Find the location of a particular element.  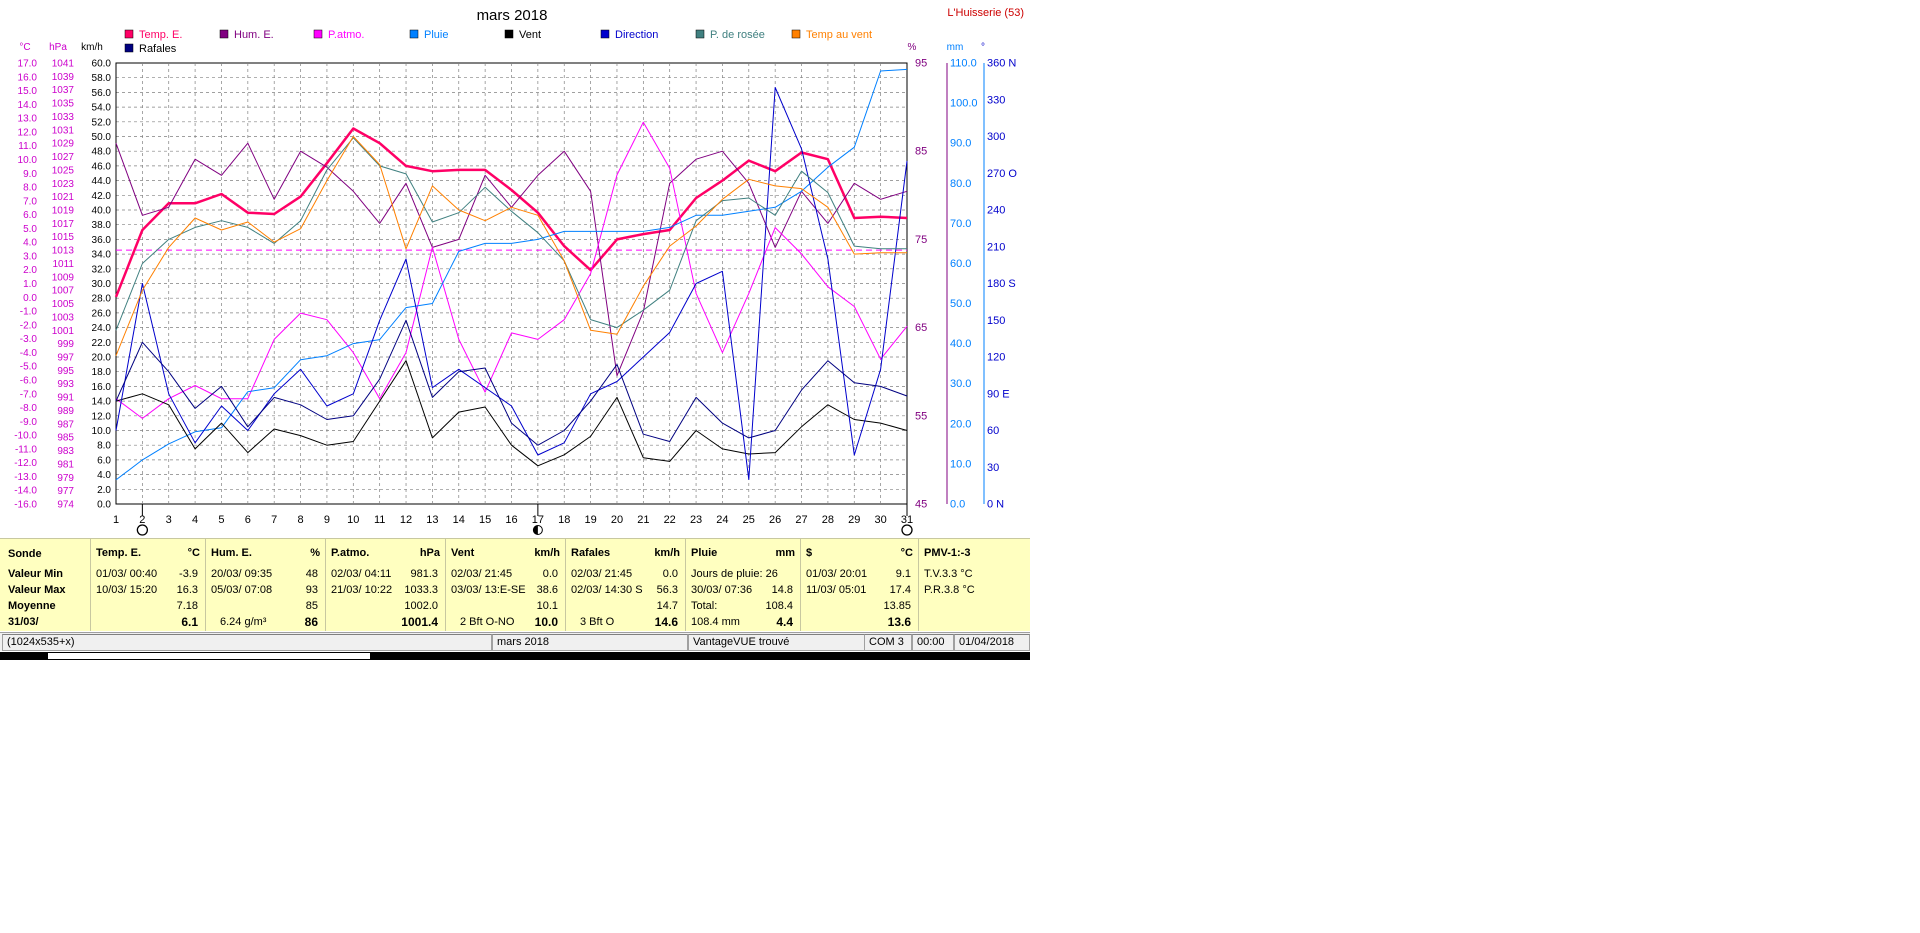

x-tick-label: 28 is located at coordinates (828, 520).